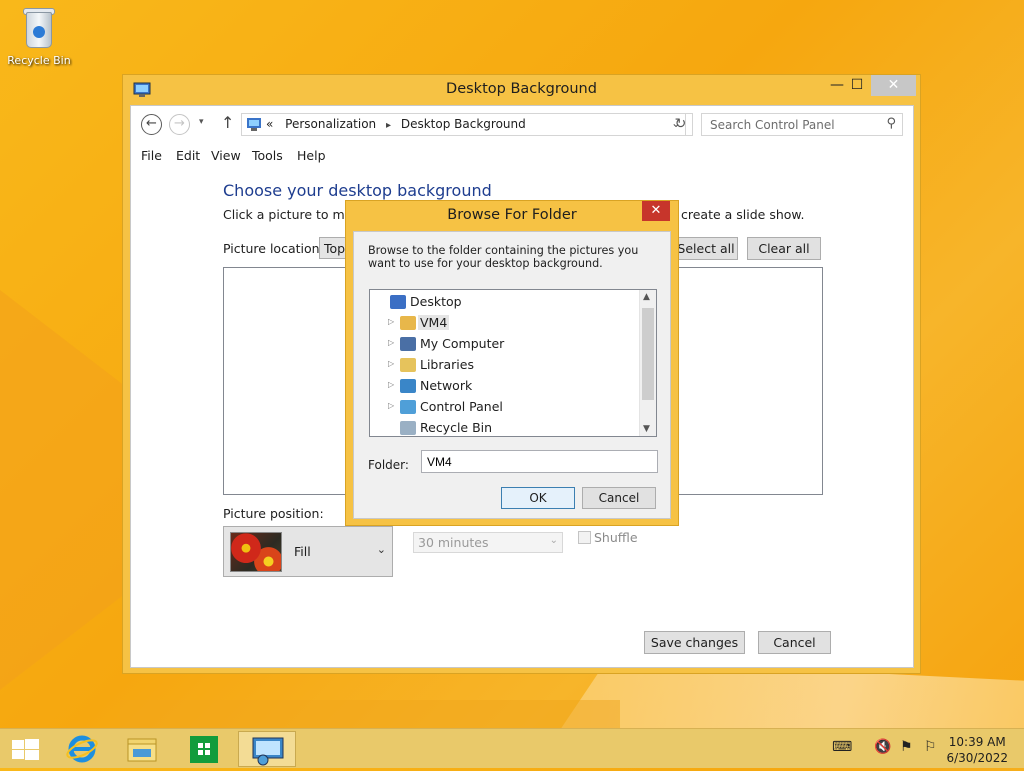 The width and height of the screenshot is (1024, 771). I want to click on menu-edit: Edit, so click(188, 155).